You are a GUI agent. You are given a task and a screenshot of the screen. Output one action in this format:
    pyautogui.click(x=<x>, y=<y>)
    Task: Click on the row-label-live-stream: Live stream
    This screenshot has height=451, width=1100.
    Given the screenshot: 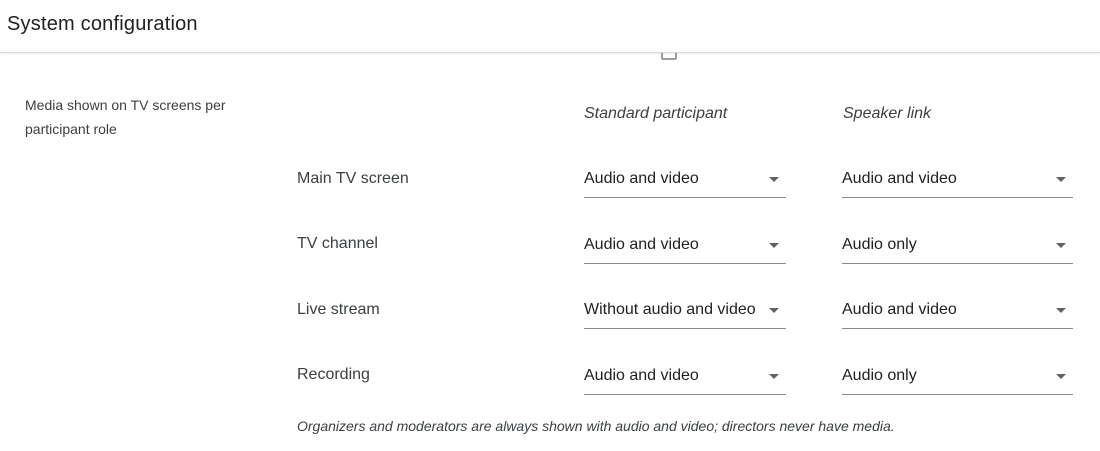 What is the action you would take?
    pyautogui.click(x=338, y=309)
    